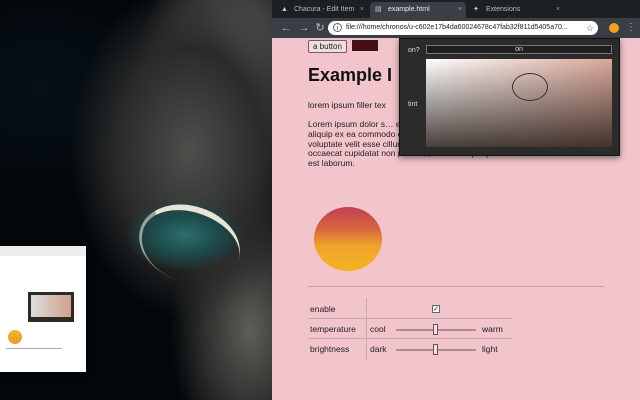  What do you see at coordinates (476, 9) in the screenshot?
I see `puzzle-icon: ✦` at bounding box center [476, 9].